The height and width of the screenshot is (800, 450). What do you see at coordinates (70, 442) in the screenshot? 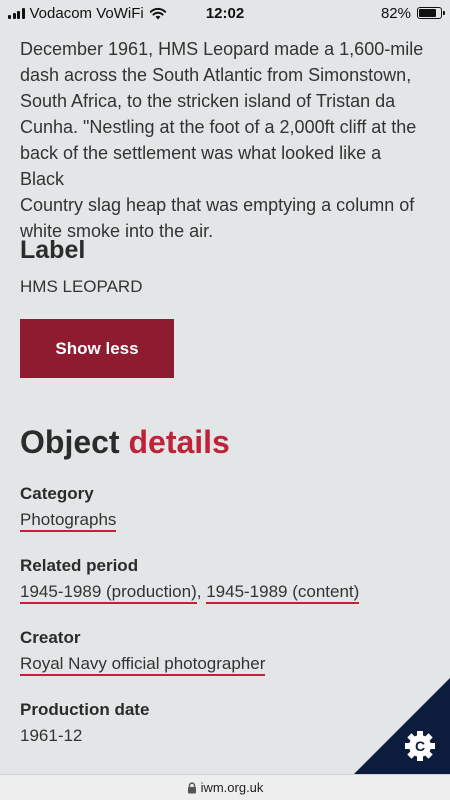
I see `heading-plain: Object` at bounding box center [70, 442].